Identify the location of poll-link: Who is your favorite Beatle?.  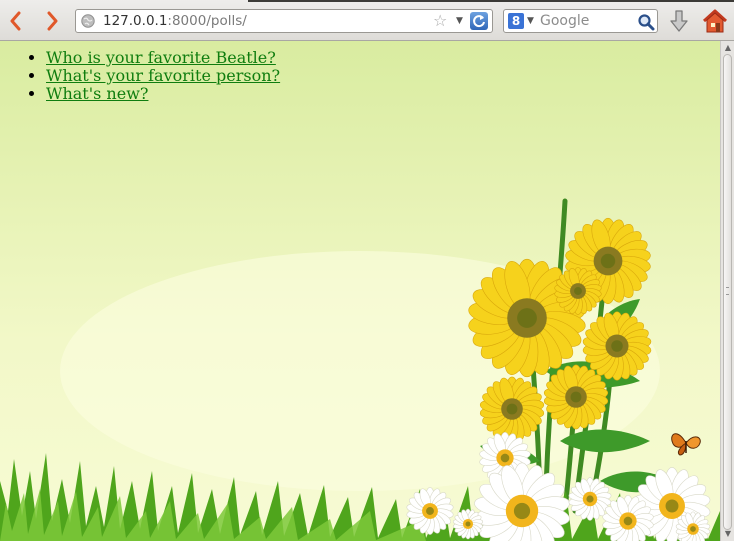
(161, 57).